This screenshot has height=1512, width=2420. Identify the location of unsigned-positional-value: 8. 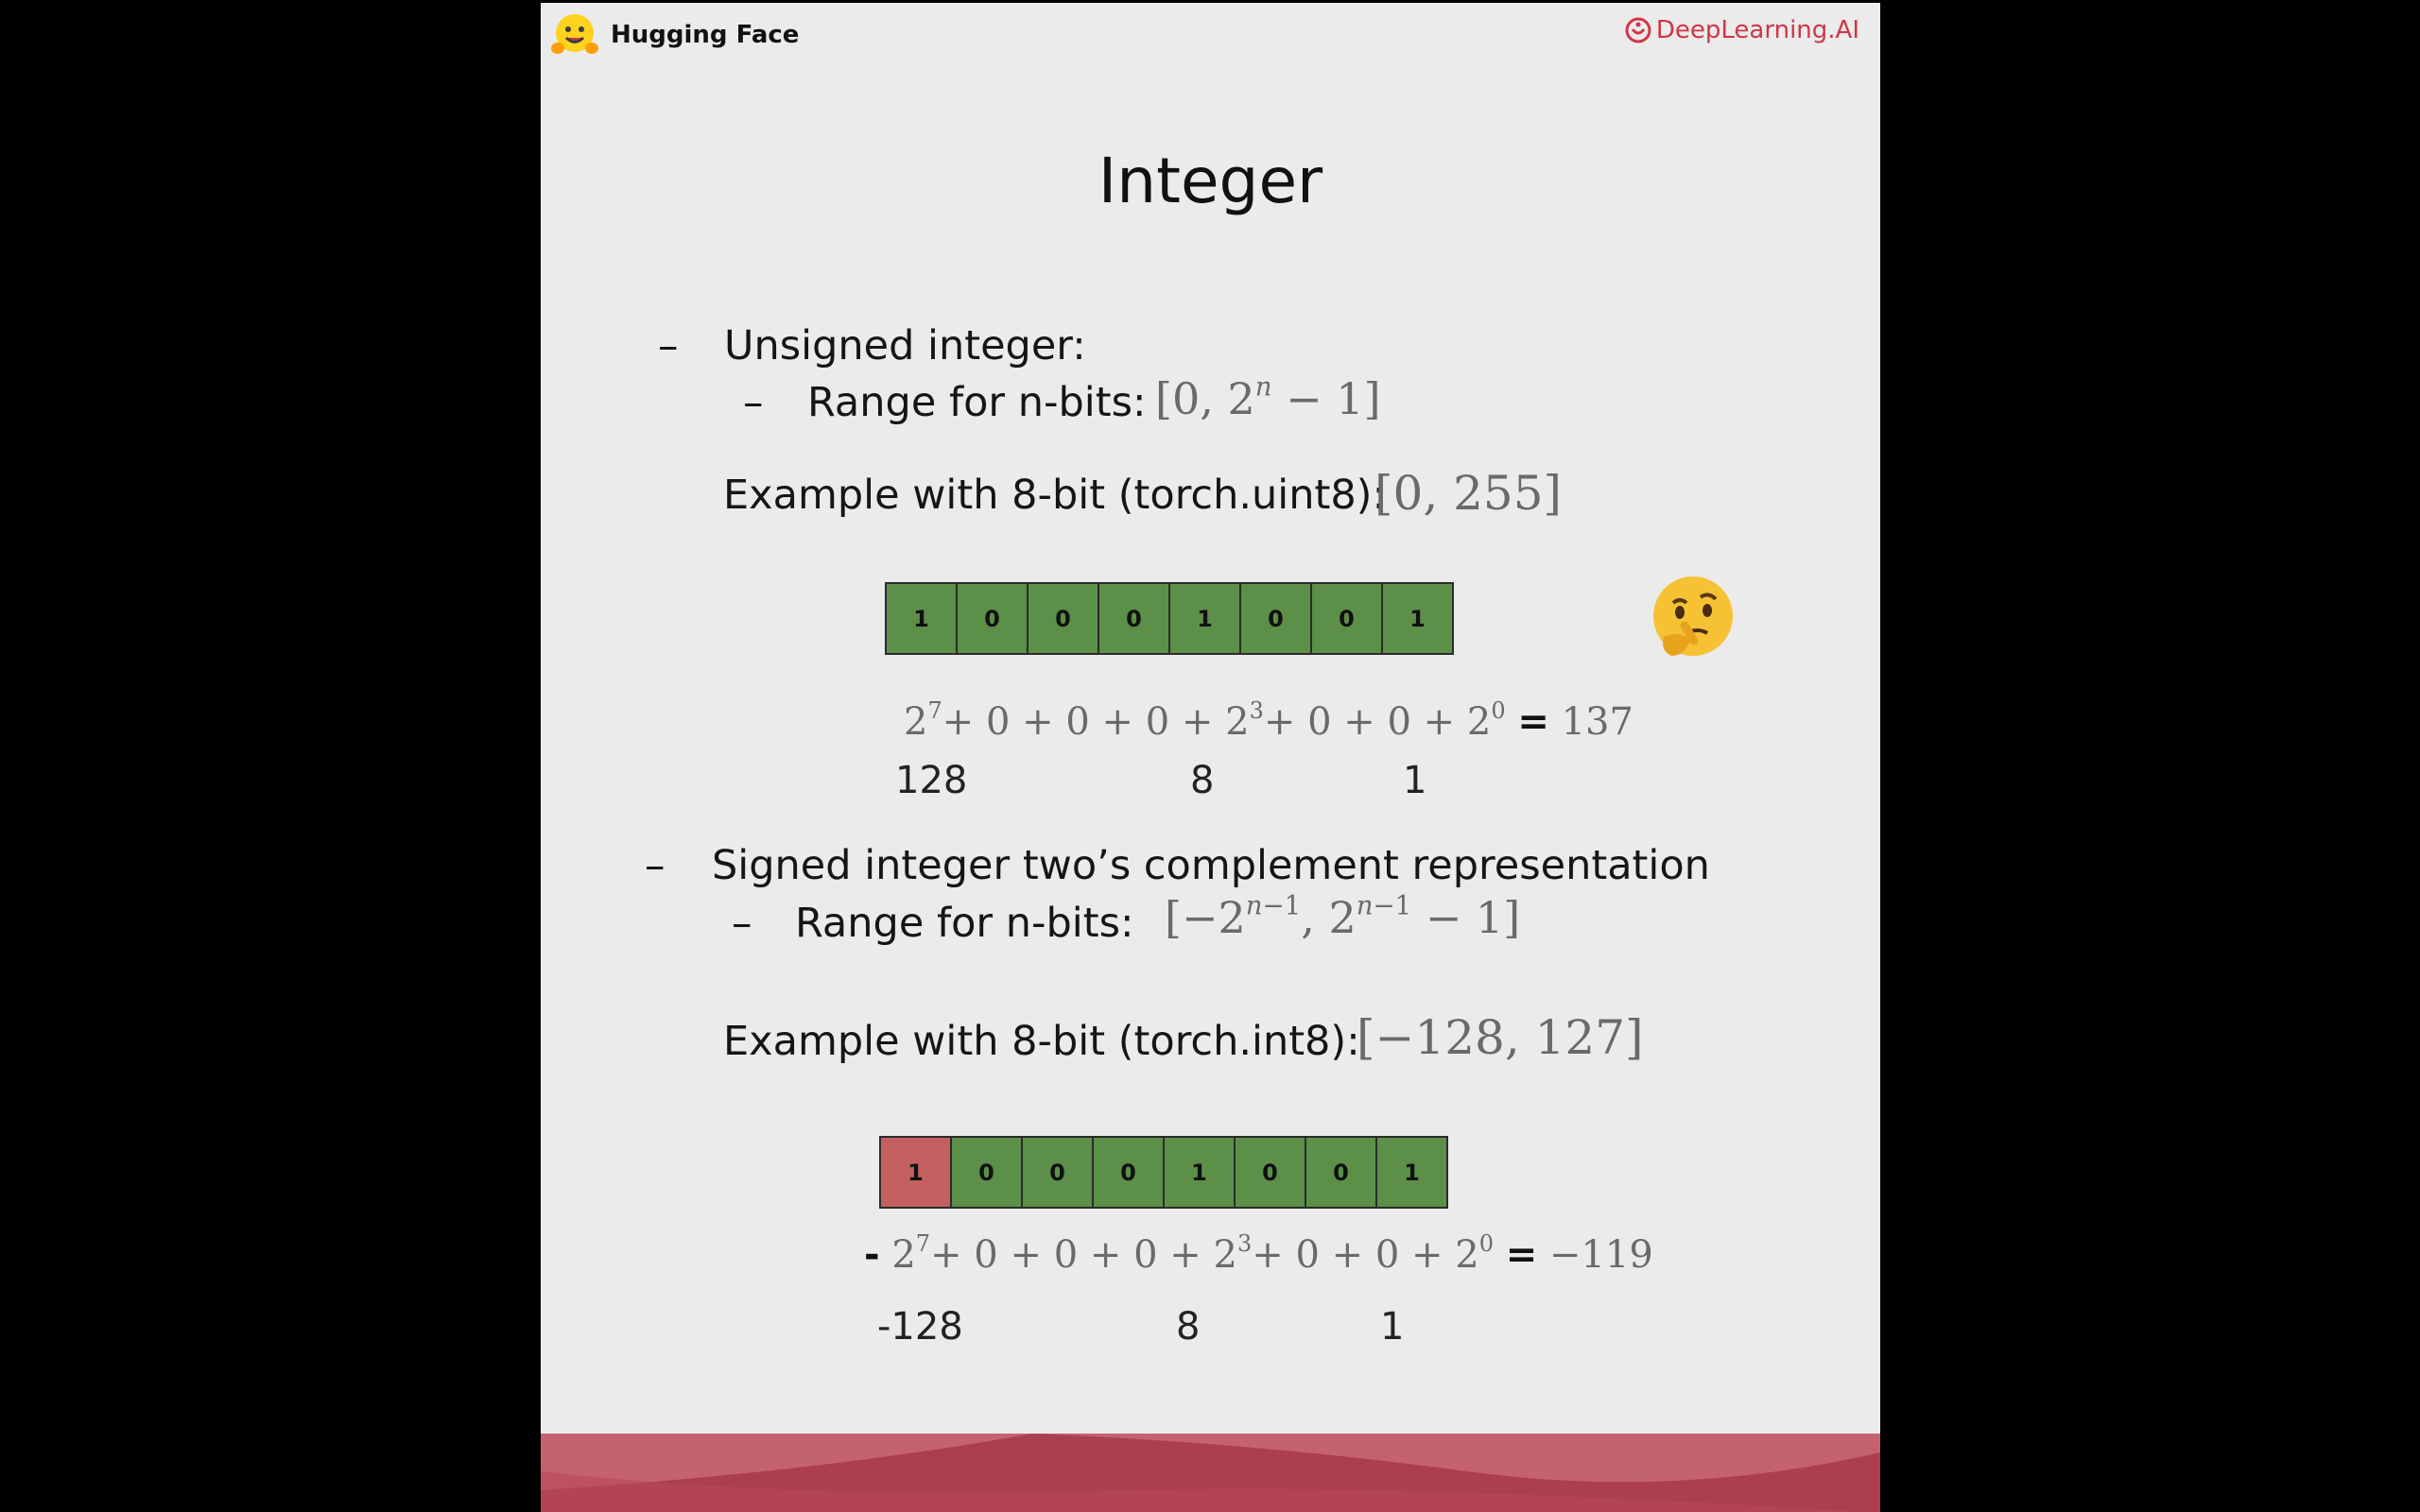
(1203, 780).